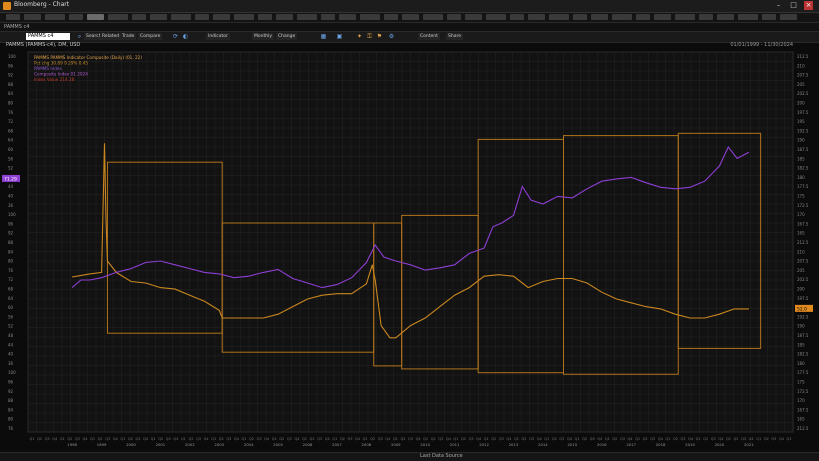 The width and height of the screenshot is (819, 461). Describe the element at coordinates (801, 419) in the screenshot. I see `right-axis-tick: 165` at that location.